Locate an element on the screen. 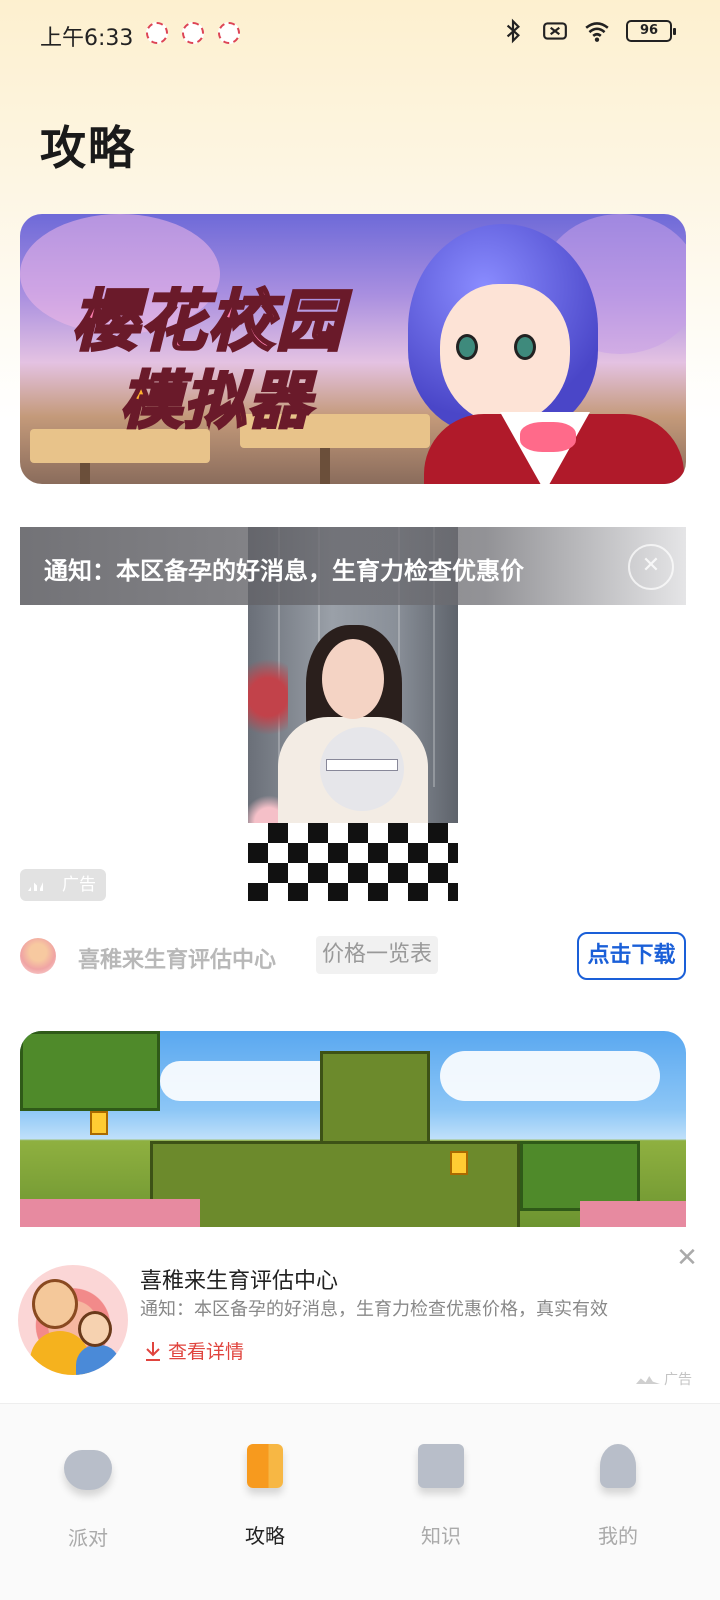  ad-meta-row: 喜稚来生育评估中心 价格一览表 点击下载 is located at coordinates (353, 956).